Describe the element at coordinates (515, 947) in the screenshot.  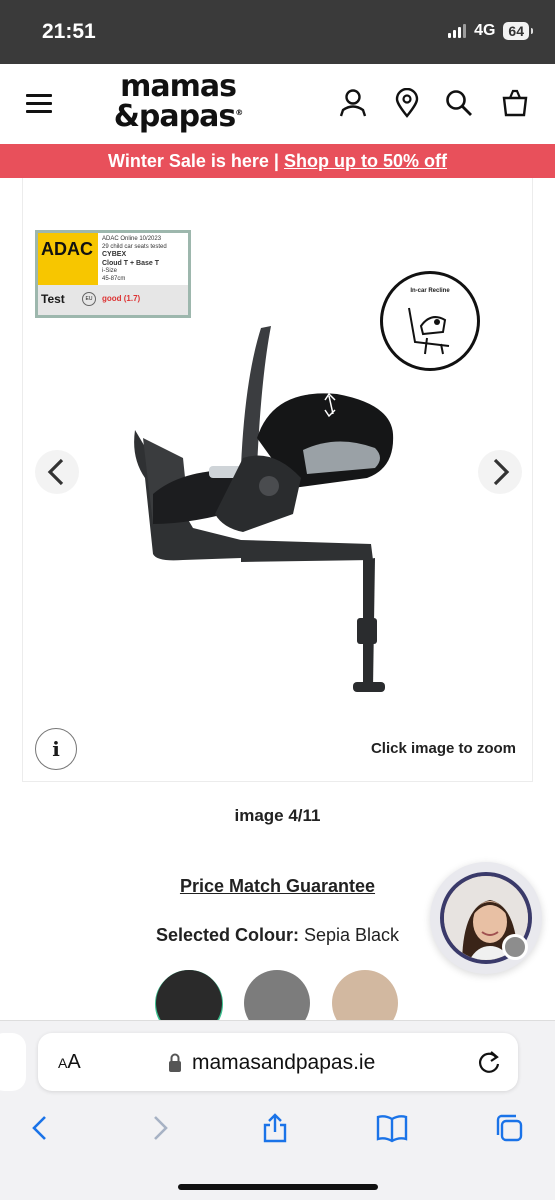
I see `status-dot` at that location.